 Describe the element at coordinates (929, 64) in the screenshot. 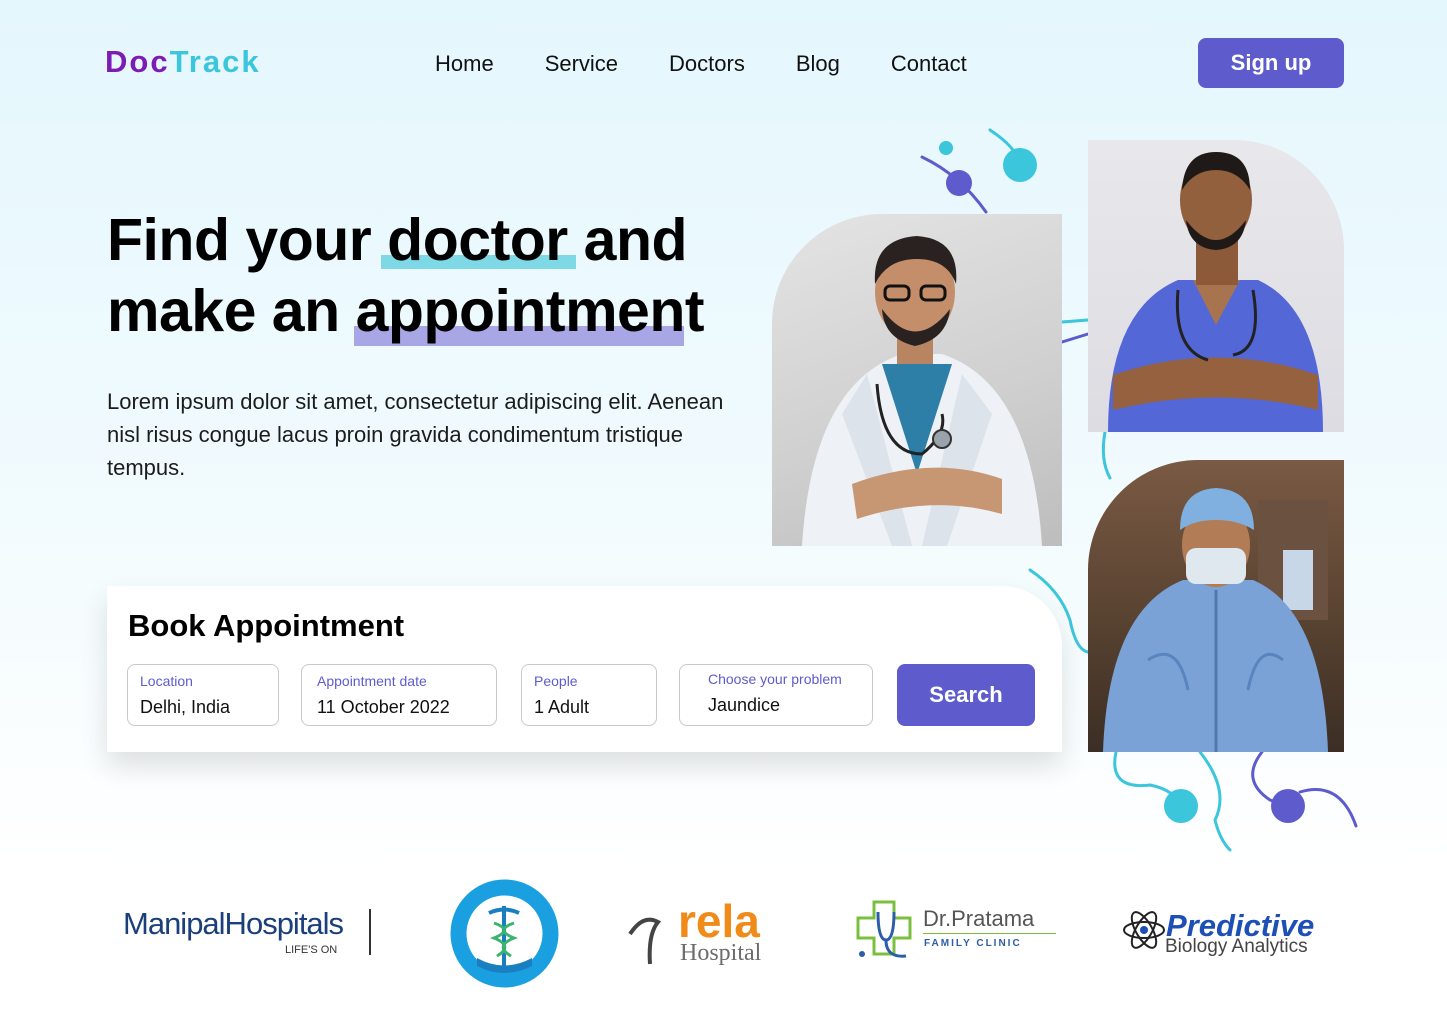

I see `nav-contact: Contact` at that location.